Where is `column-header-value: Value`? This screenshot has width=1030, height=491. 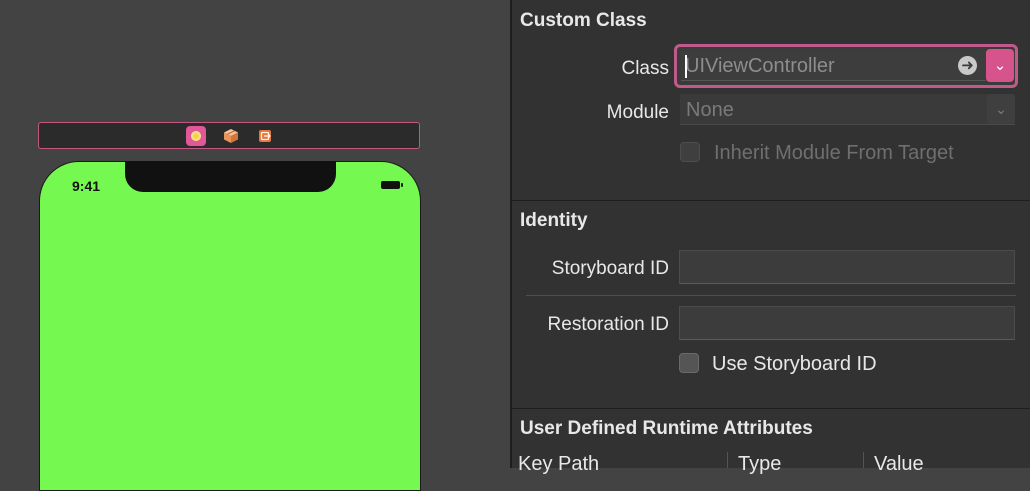
column-header-value: Value is located at coordinates (899, 464).